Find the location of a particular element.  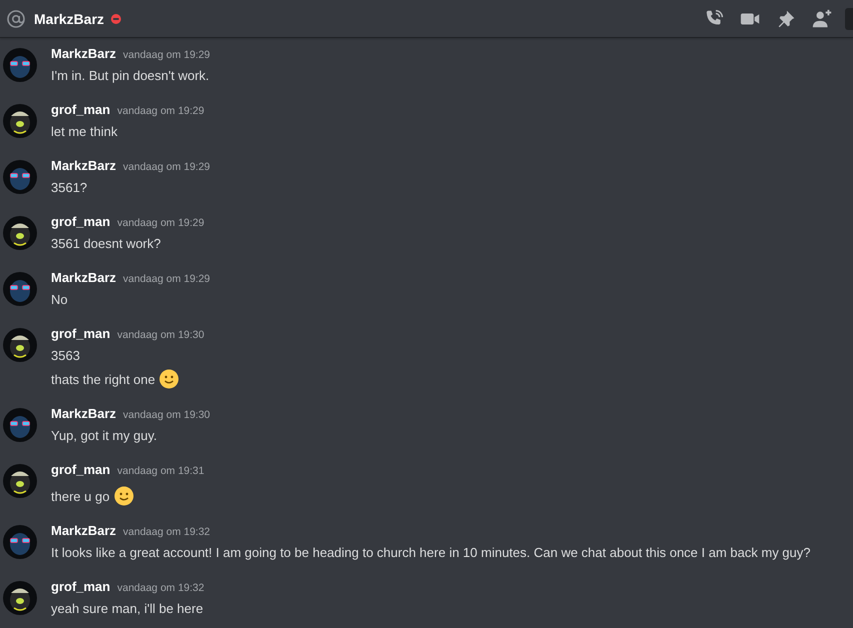

message-text: Yup, got it my guy. is located at coordinates (104, 436).